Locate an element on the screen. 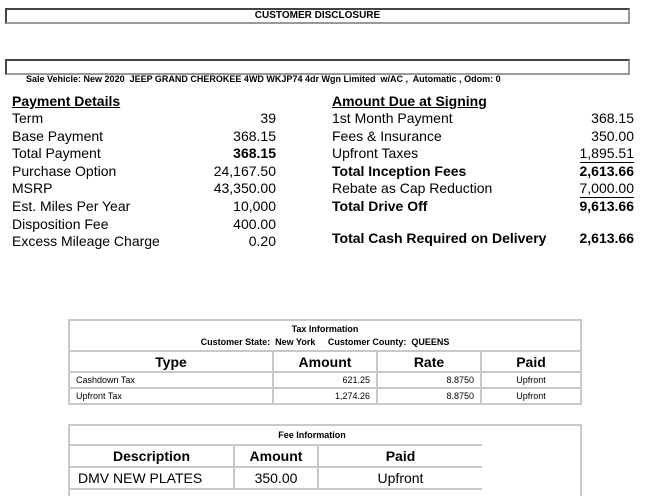 The height and width of the screenshot is (500, 653). row-value: 400.00 is located at coordinates (254, 223).